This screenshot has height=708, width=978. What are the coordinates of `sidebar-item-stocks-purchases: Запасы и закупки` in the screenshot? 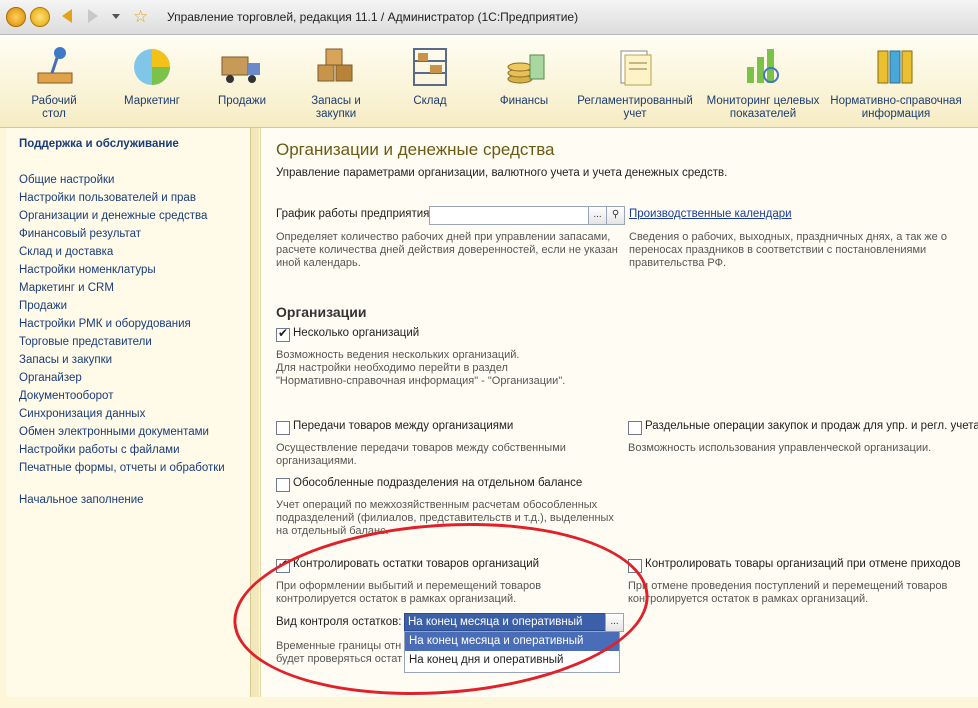 It's located at (122, 363).